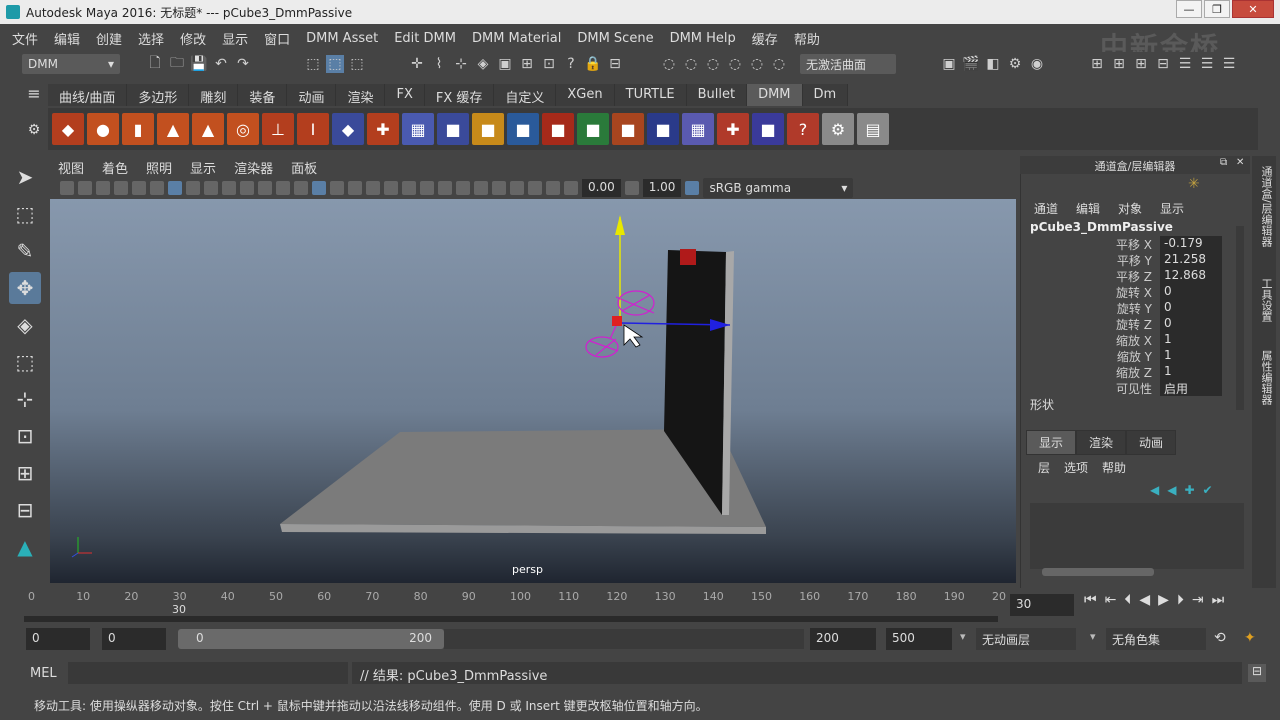 The height and width of the screenshot is (720, 1280). I want to click on layer-tab-display: 显示, so click(1051, 442).